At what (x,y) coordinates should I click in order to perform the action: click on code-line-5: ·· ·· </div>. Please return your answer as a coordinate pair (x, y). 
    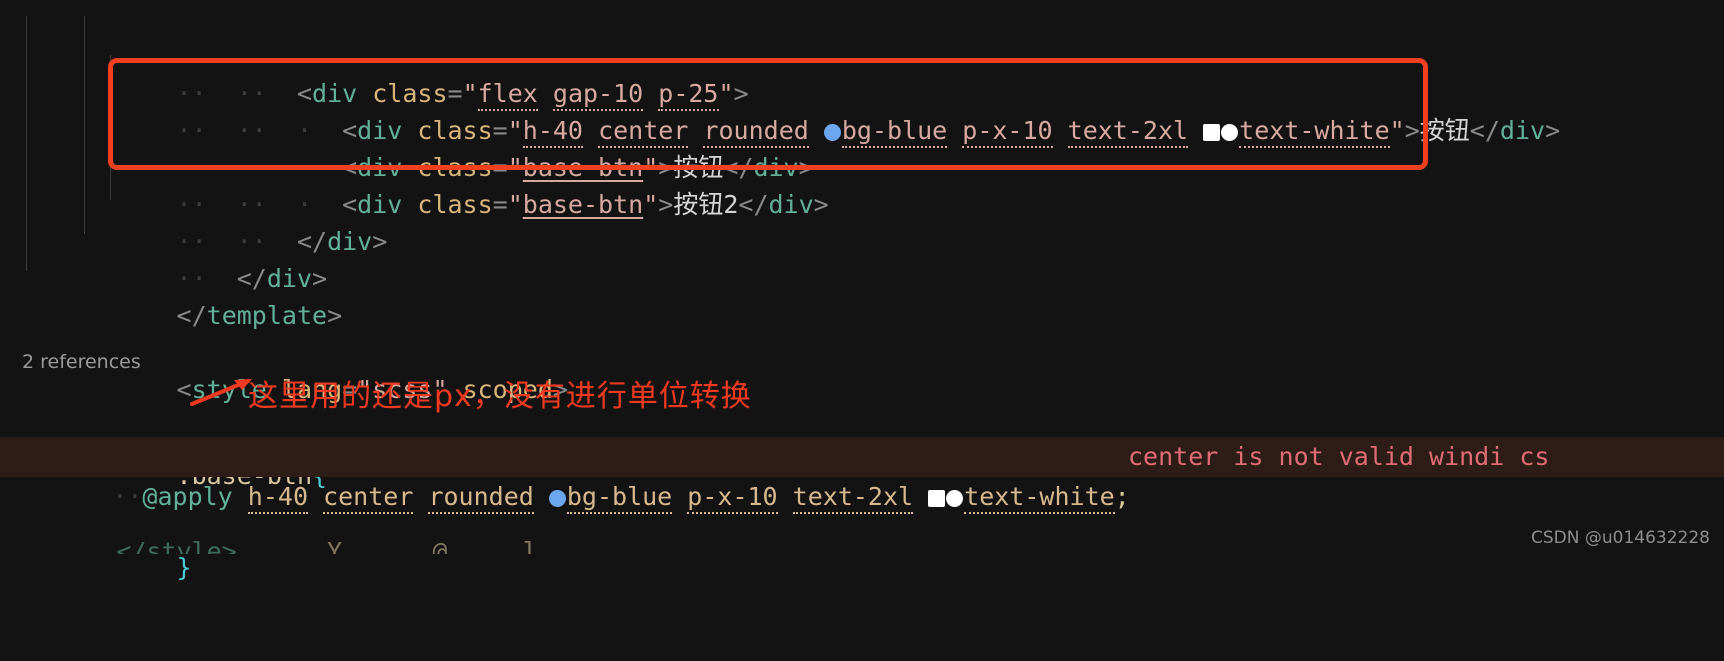
    Looking at the image, I should click on (194, 202).